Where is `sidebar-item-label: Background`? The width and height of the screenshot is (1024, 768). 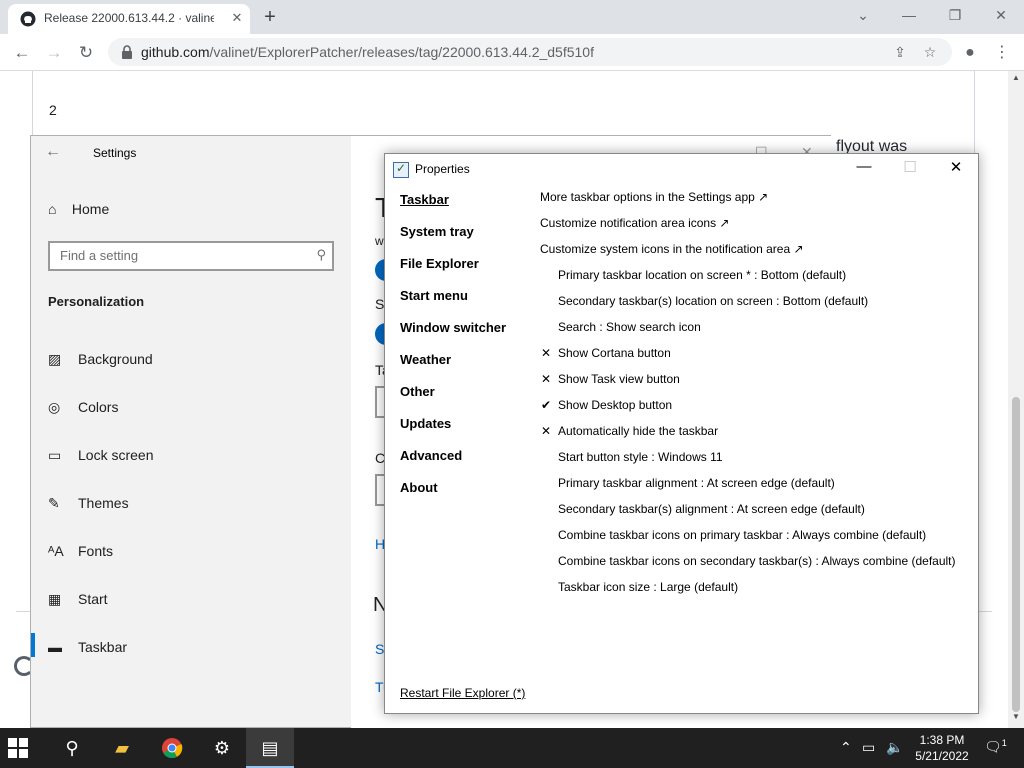 sidebar-item-label: Background is located at coordinates (115, 359).